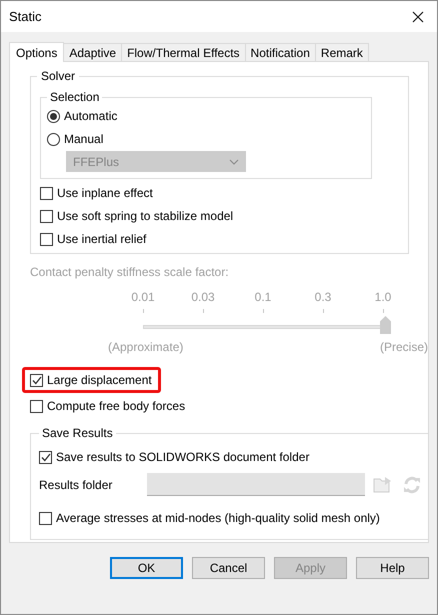 This screenshot has height=615, width=438. I want to click on tick-label: 0.3, so click(323, 297).